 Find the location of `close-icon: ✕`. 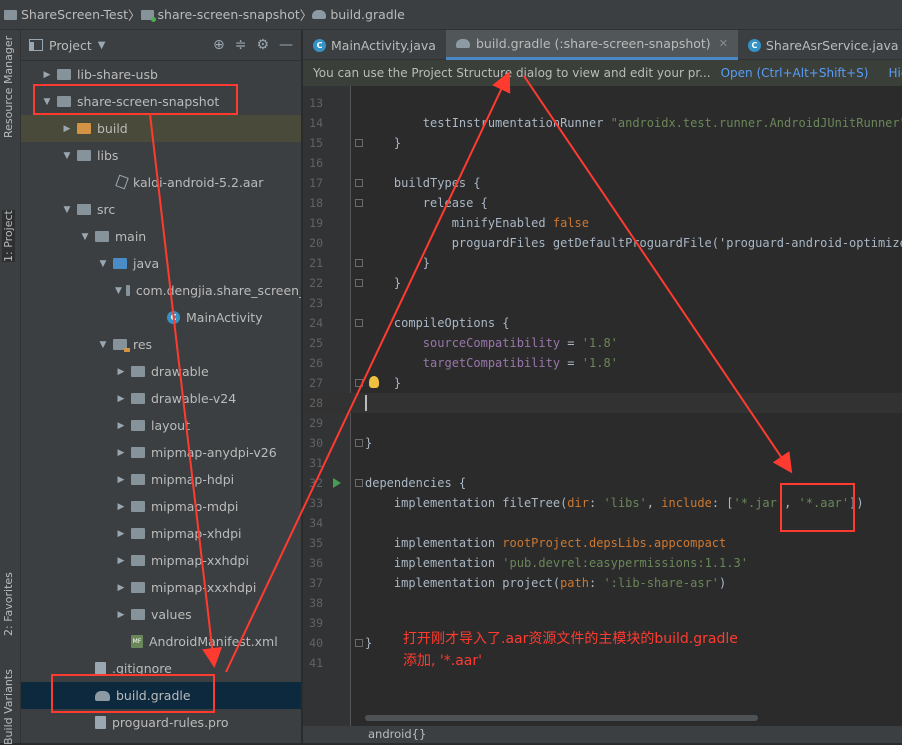

close-icon: ✕ is located at coordinates (723, 43).